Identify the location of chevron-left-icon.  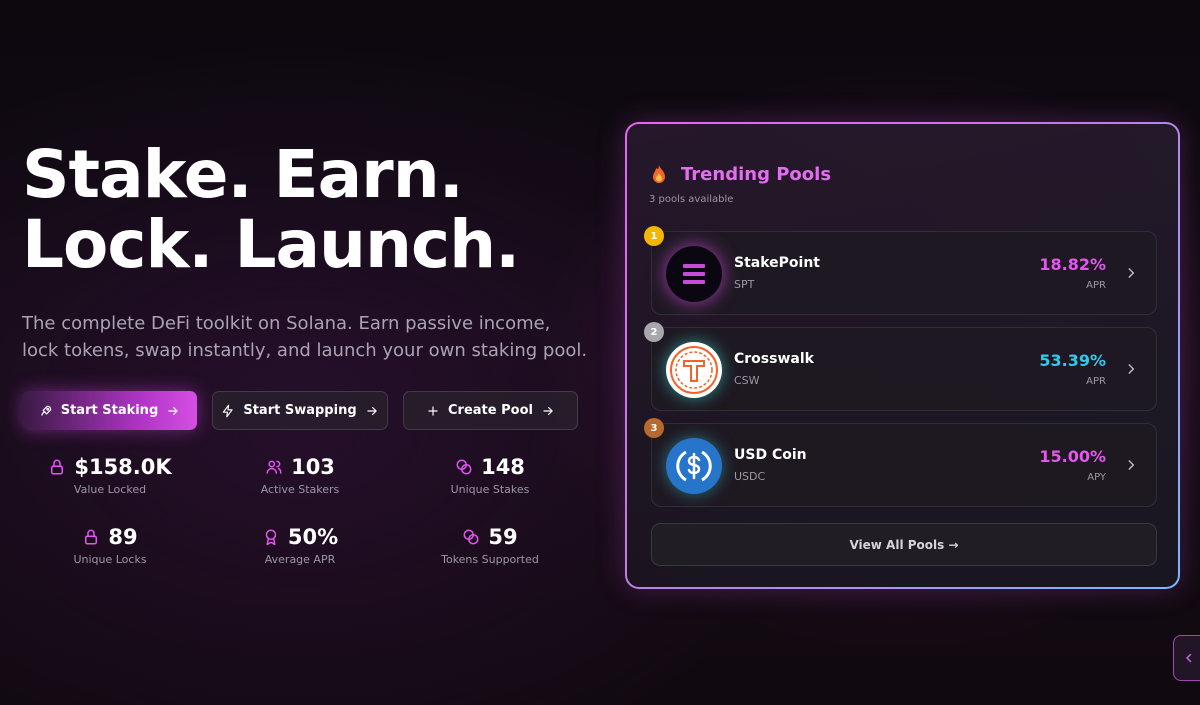
(1188, 658).